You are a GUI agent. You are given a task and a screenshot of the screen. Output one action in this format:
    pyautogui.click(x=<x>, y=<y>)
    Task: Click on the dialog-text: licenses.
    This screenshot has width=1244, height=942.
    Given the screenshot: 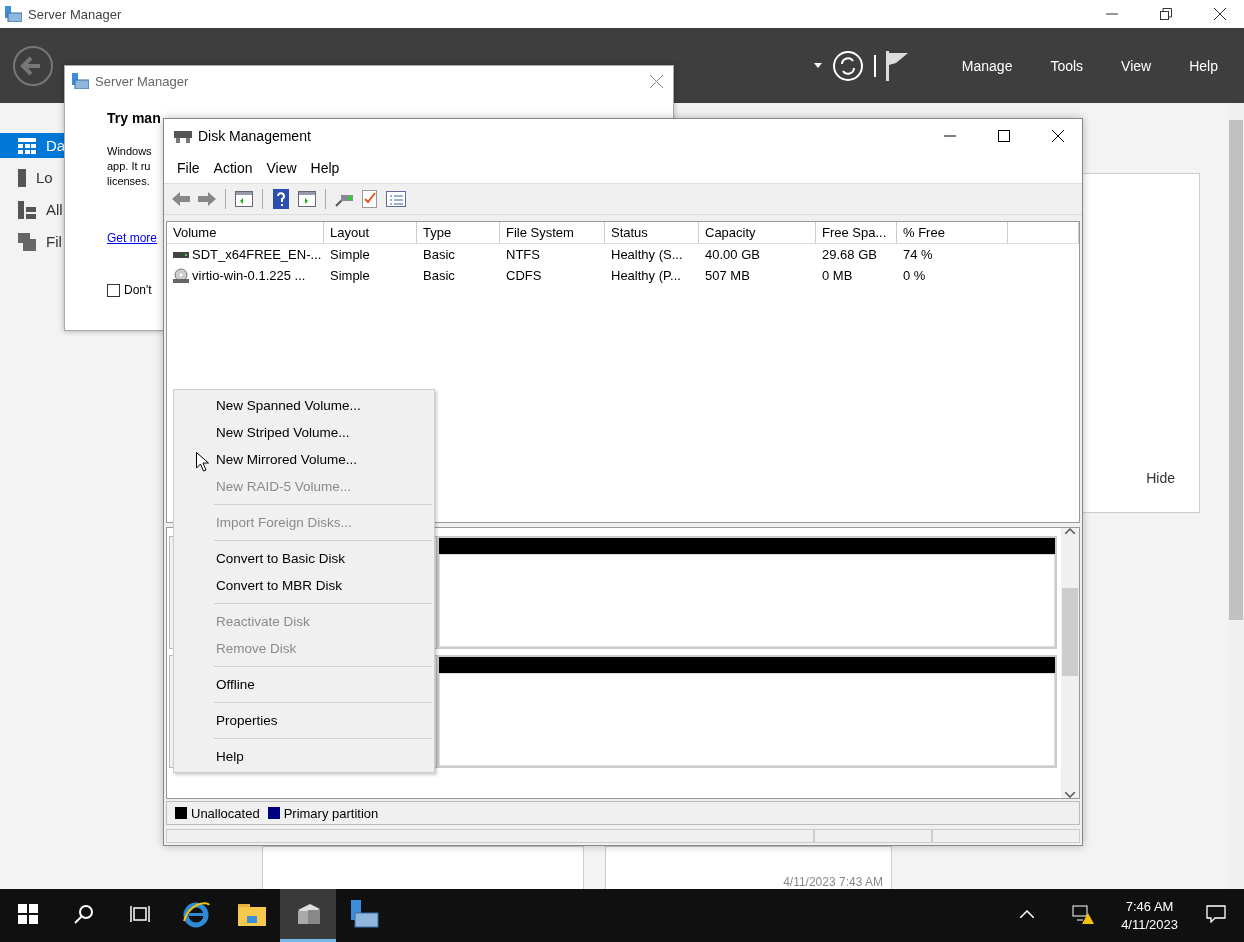 What is the action you would take?
    pyautogui.click(x=129, y=181)
    